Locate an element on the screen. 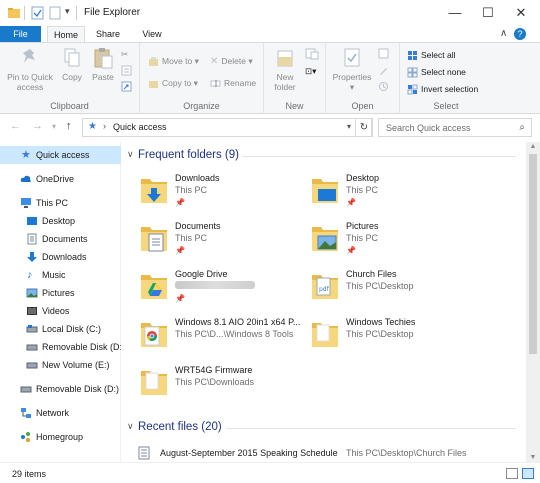 Image resolution: width=540 pixels, height=483 pixels. tile-name: WRT54G Firmware is located at coordinates (214, 370).